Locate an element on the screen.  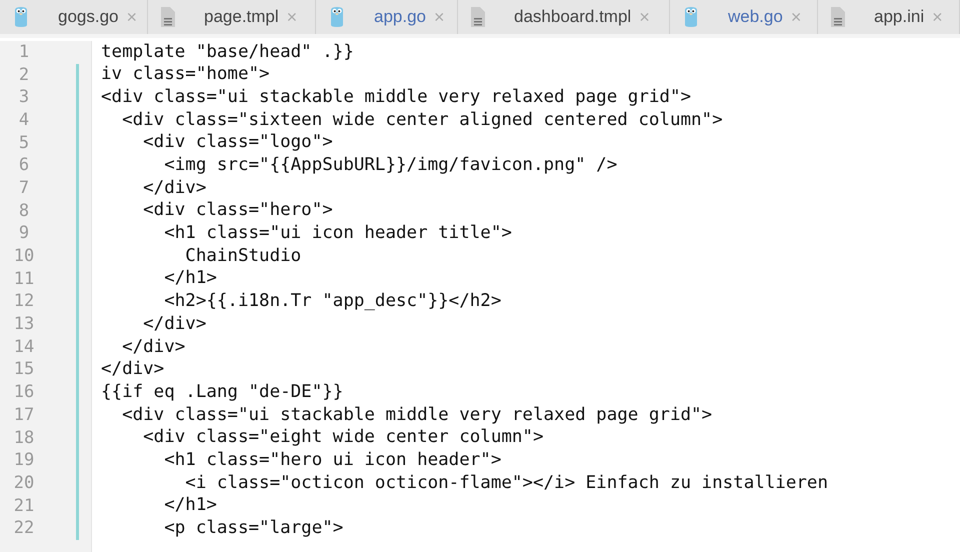
line-number: 15 is located at coordinates (24, 369).